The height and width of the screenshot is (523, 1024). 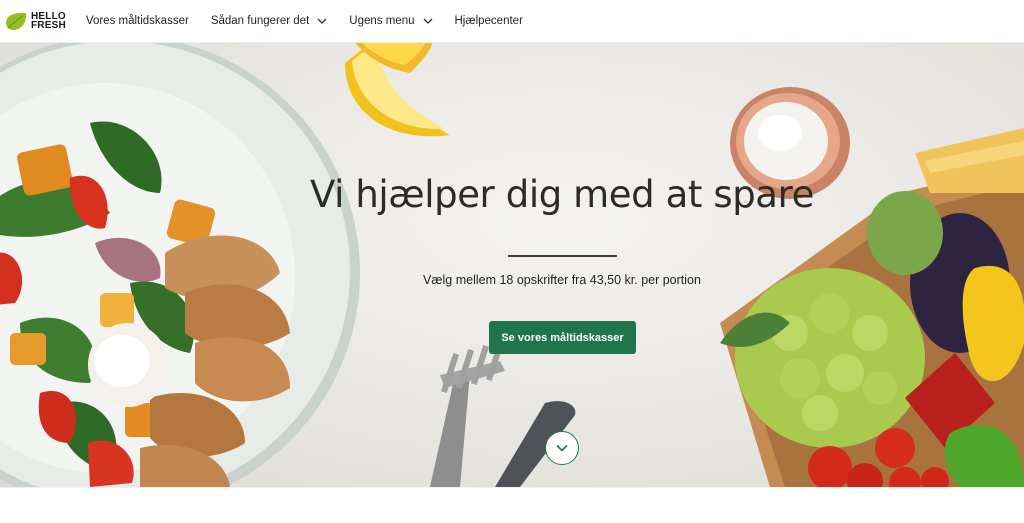 I want to click on hero-title: Vi hjælper dig med at spare, so click(x=562, y=194).